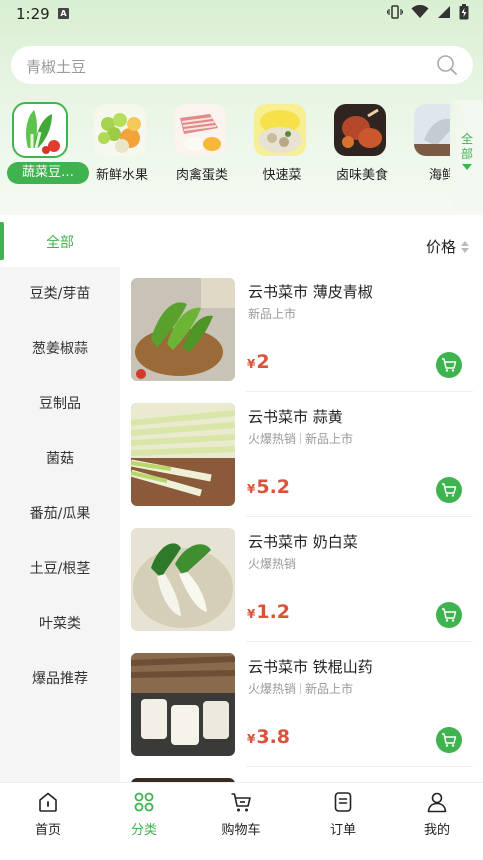  Describe the element at coordinates (60, 459) in the screenshot. I see `sidebar-item-mushrooms: 菌菇` at that location.